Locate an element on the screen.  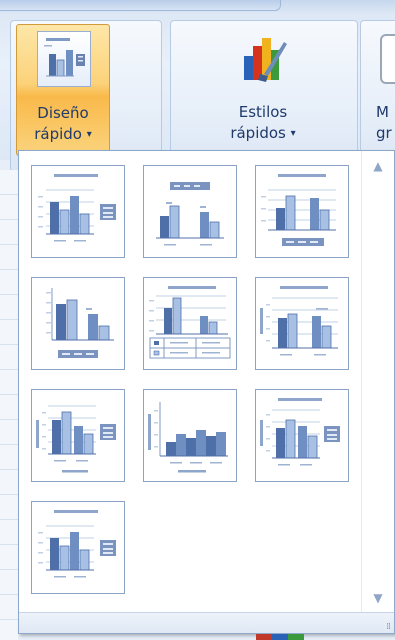
scroll-up-arrow-icon: ▲ is located at coordinates (378, 166).